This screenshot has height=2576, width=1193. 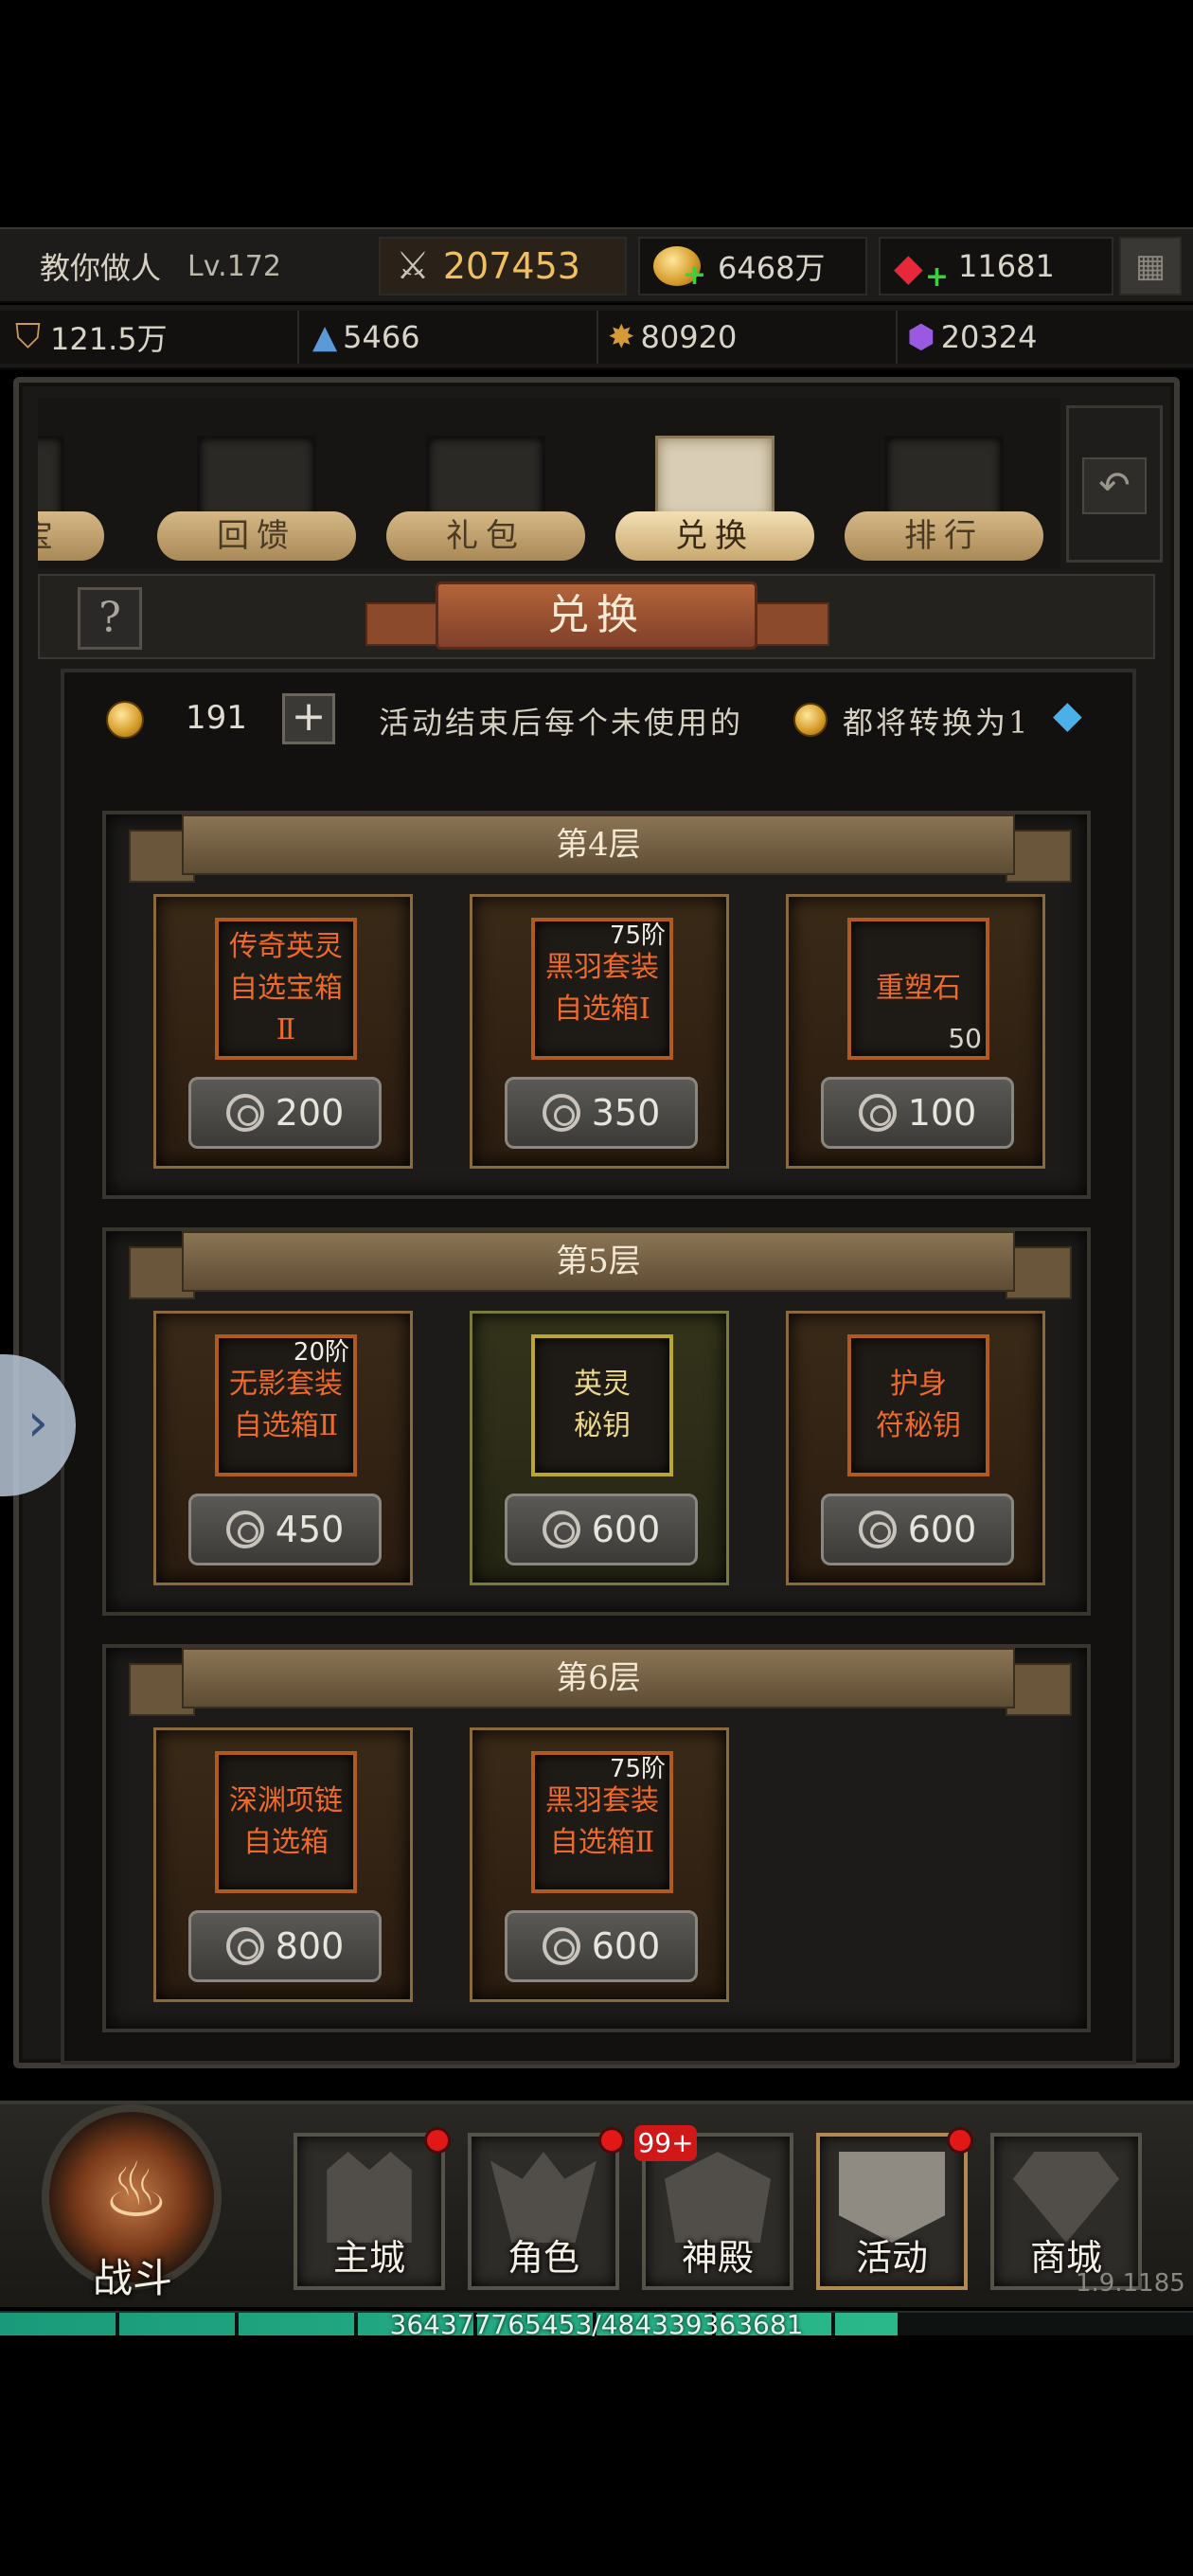 I want to click on floor-title: 第6层, so click(x=598, y=1678).